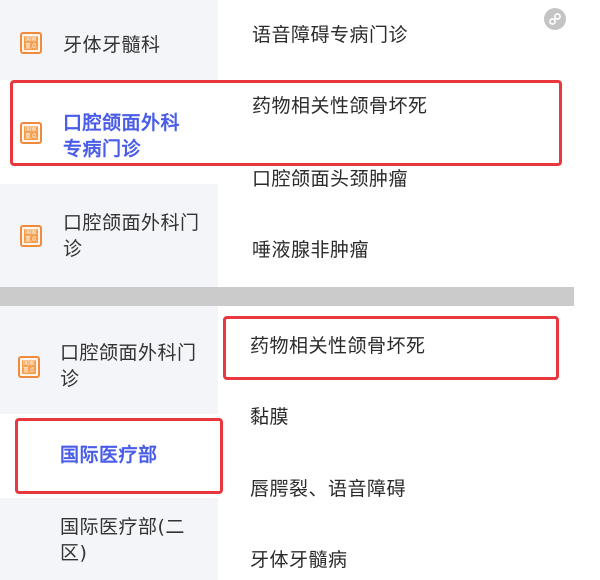  Describe the element at coordinates (330, 35) in the screenshot. I see `clinic-item: 语音障碍专病门诊` at that location.